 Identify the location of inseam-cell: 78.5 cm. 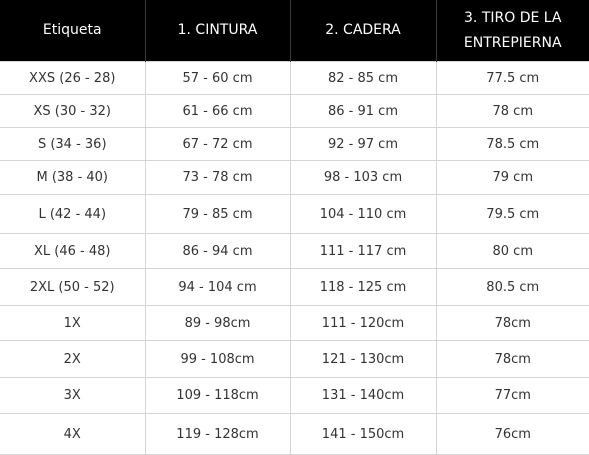
(512, 144).